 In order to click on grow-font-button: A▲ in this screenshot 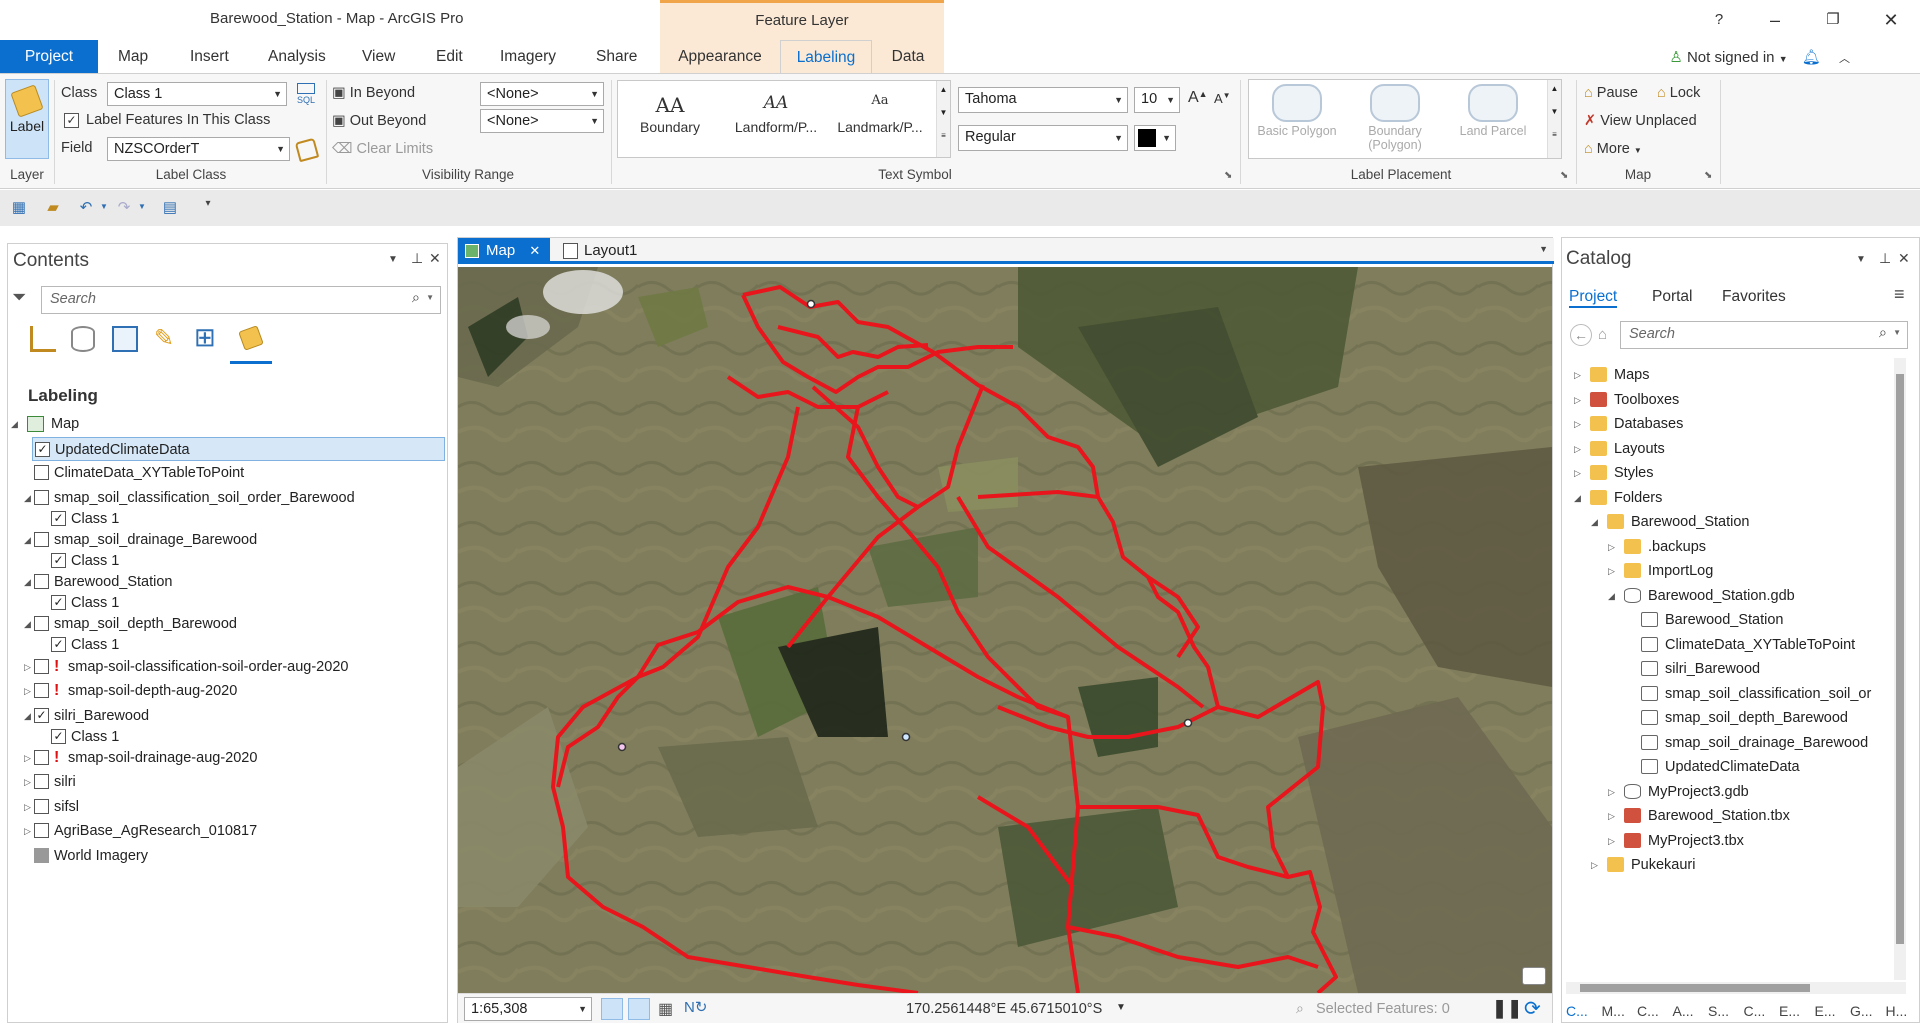, I will do `click(1198, 98)`.